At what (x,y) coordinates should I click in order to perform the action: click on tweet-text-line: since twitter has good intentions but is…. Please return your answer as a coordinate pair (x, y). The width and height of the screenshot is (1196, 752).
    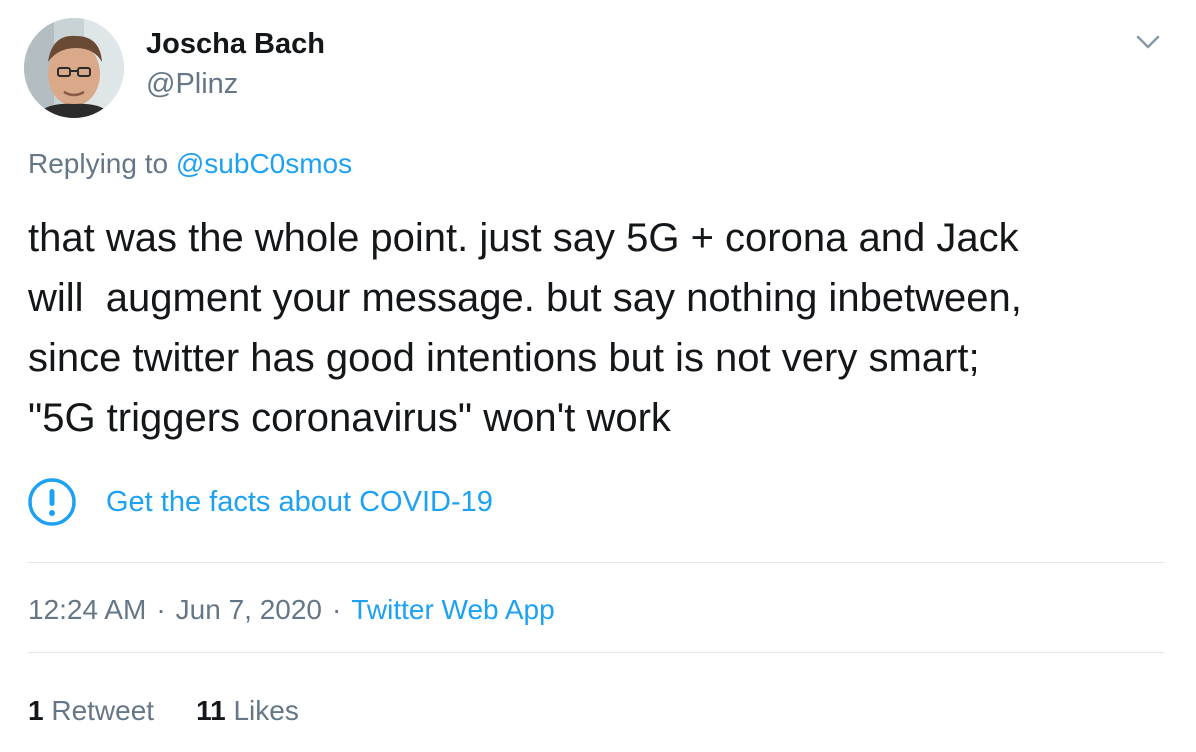
    Looking at the image, I should click on (504, 358).